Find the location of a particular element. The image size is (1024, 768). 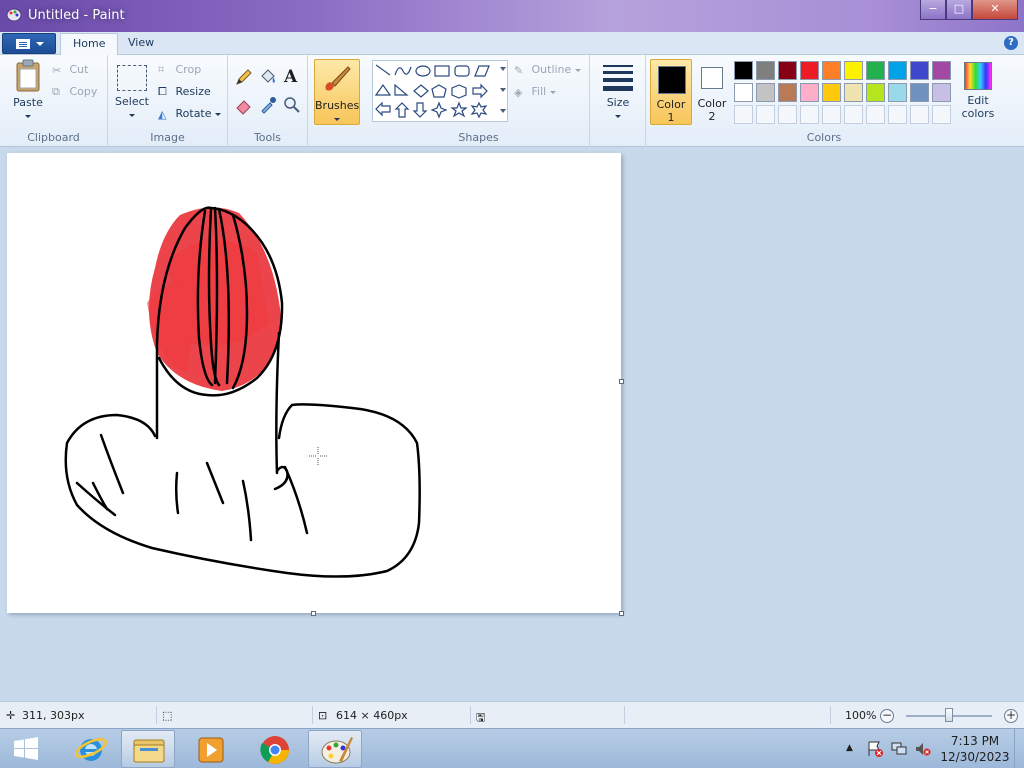

resize-button: ⧠ Resize is located at coordinates (184, 92).